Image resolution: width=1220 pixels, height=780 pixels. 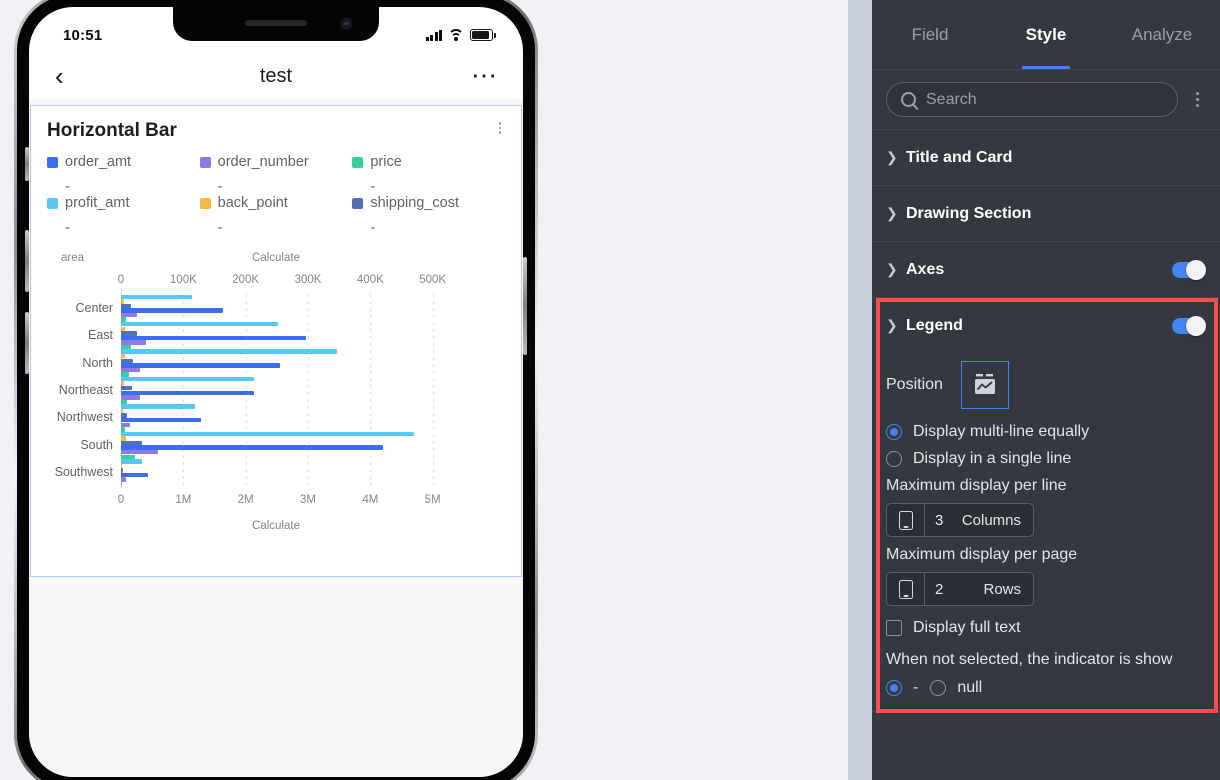 I want to click on legend-position-top-option, so click(x=984, y=385).